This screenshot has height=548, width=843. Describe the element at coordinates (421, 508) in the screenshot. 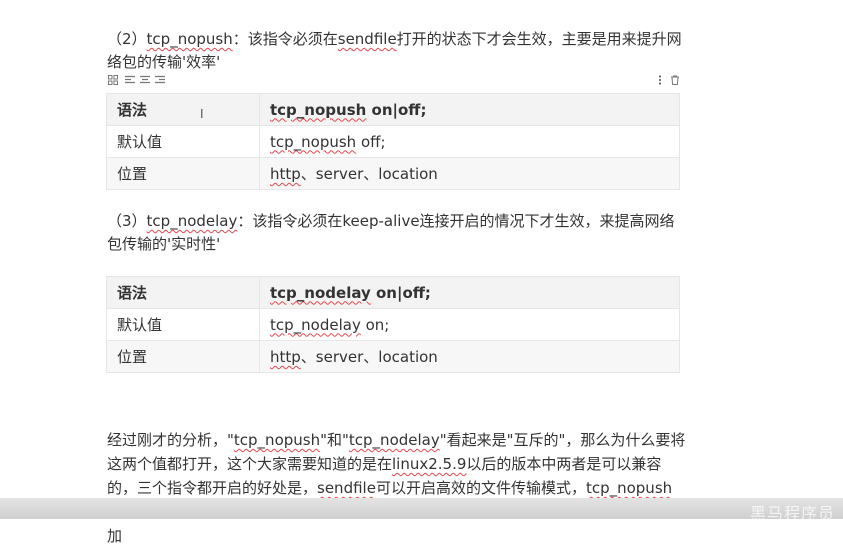

I see `video-bottom-bar` at that location.